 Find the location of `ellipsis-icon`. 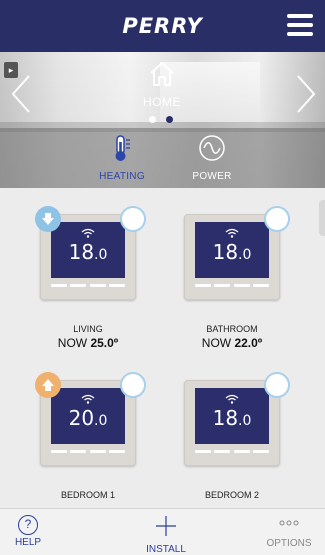

ellipsis-icon is located at coordinates (289, 523).